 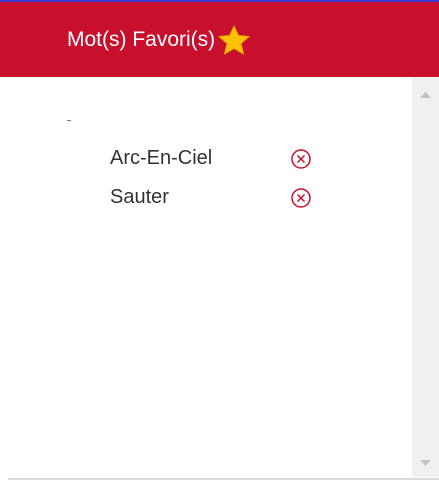 I want to click on vertical-scrollbar, so click(x=425, y=277).